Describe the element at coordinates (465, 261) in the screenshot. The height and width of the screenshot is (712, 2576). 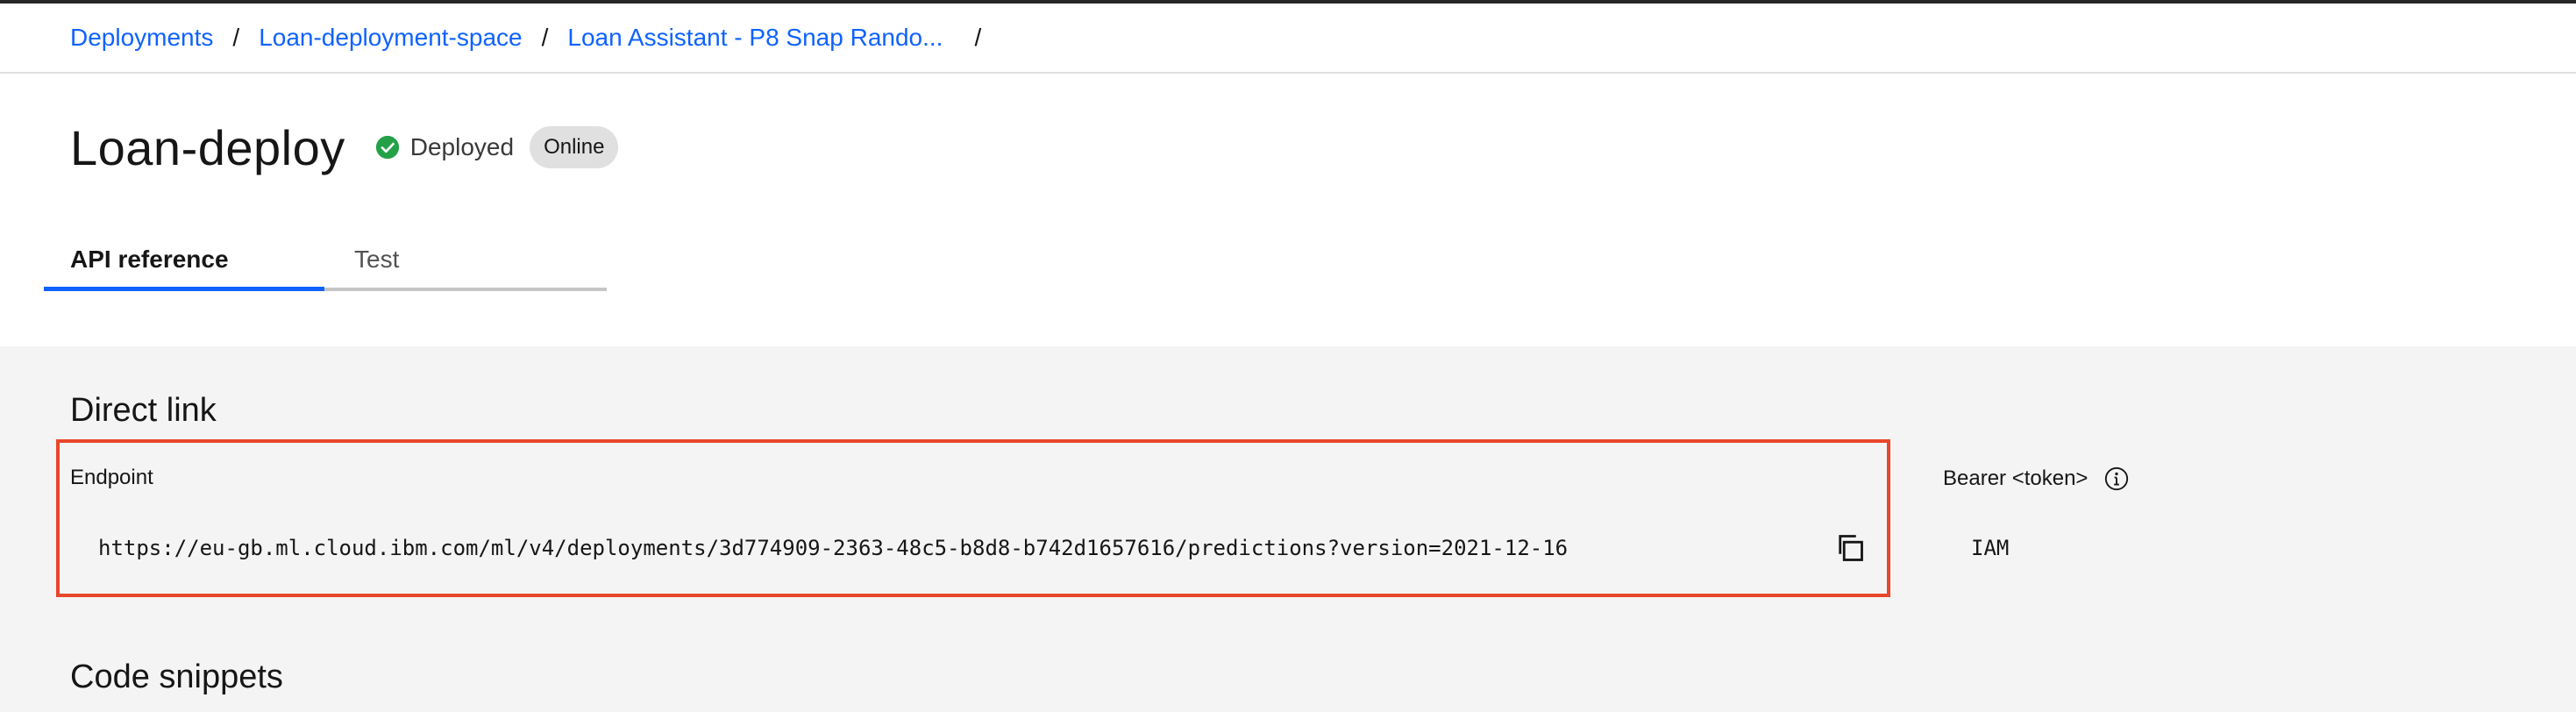
I see `tab-test: Test` at that location.